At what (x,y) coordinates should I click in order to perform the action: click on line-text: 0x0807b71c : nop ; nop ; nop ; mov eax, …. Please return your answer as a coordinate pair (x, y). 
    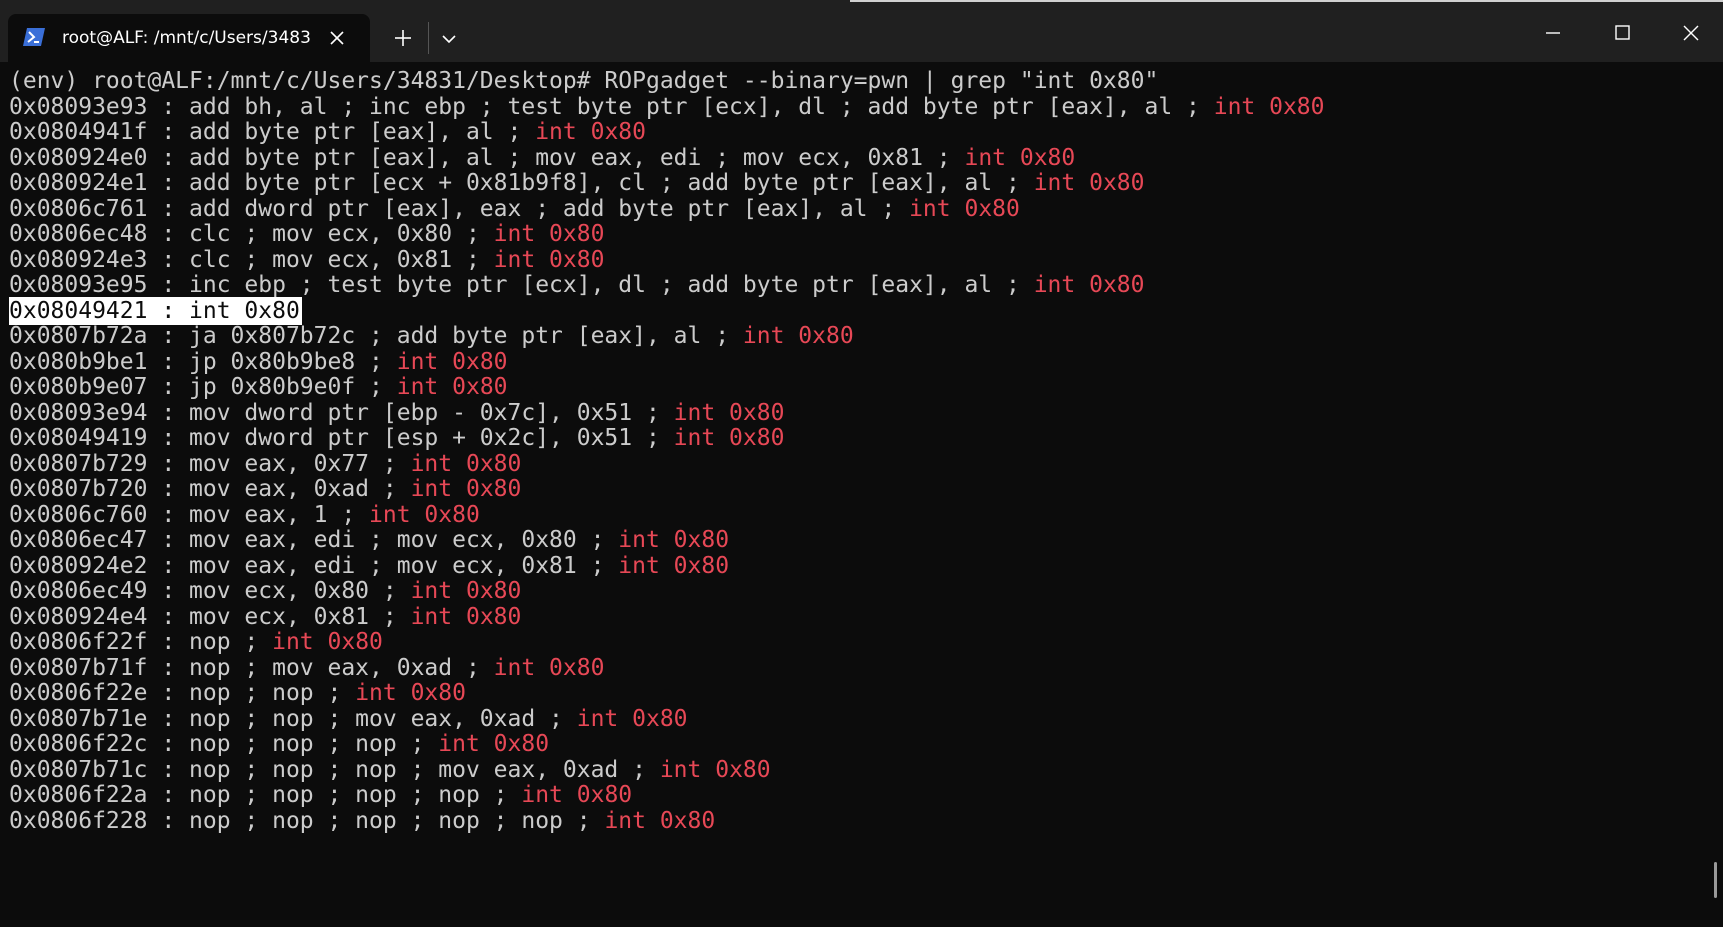
    Looking at the image, I should click on (334, 769).